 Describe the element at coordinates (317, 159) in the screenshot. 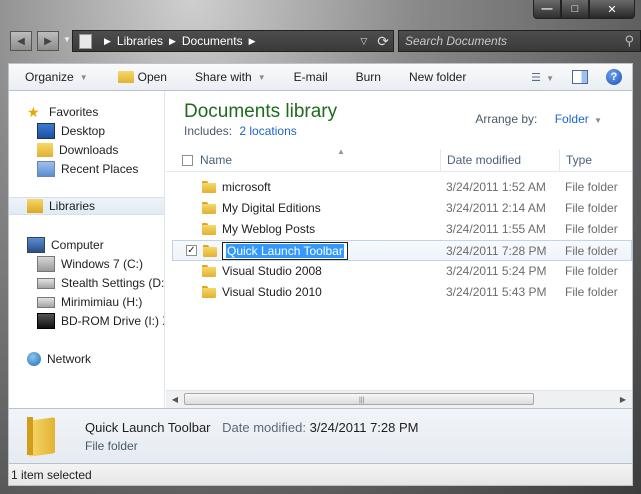

I see `column-name: ▲ Name` at that location.